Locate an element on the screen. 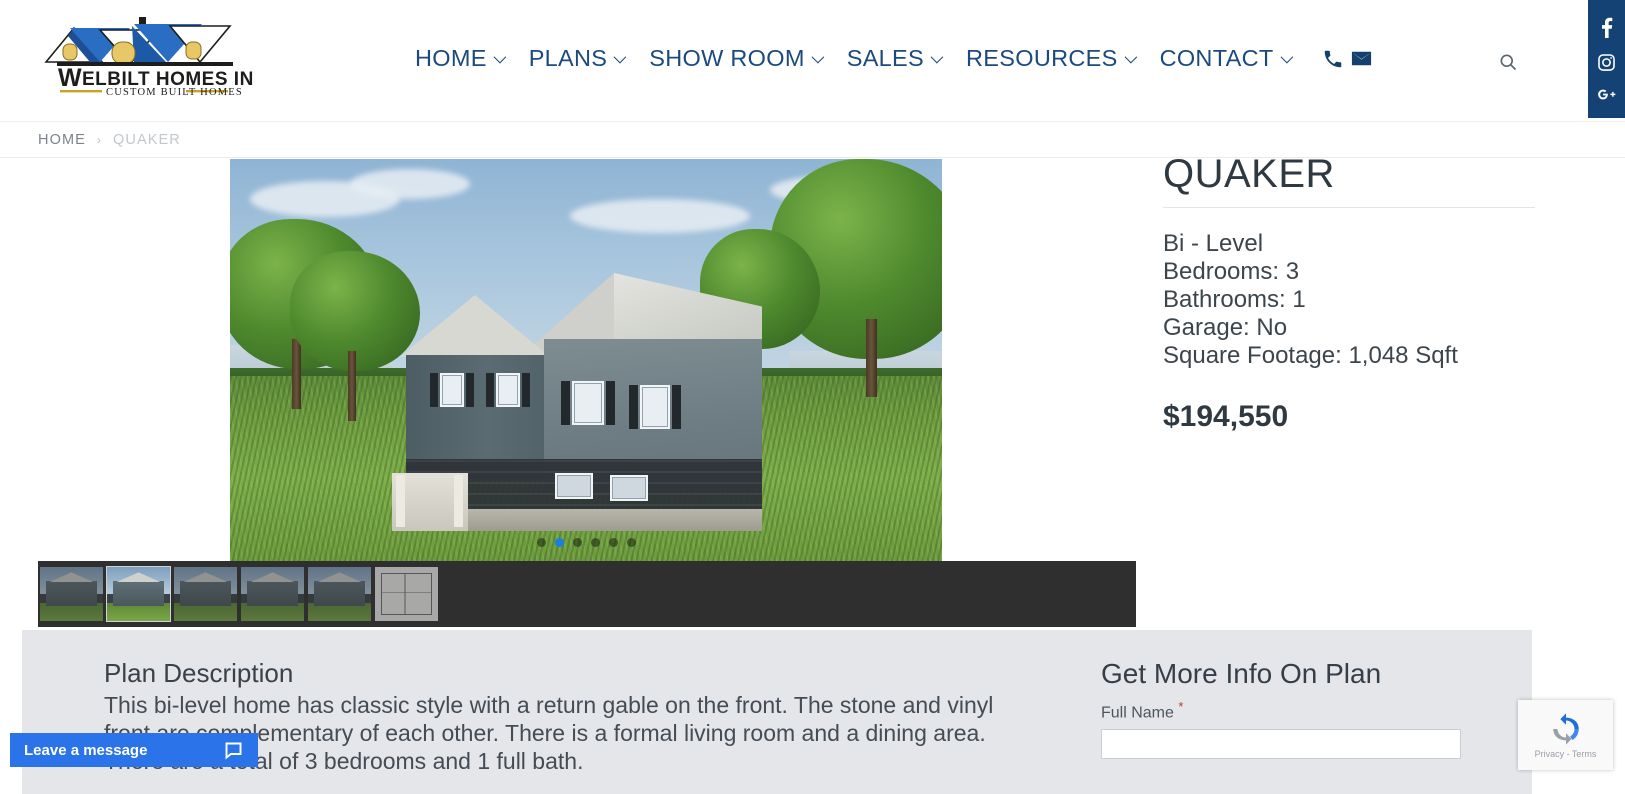  required-marker: * is located at coordinates (1181, 706).